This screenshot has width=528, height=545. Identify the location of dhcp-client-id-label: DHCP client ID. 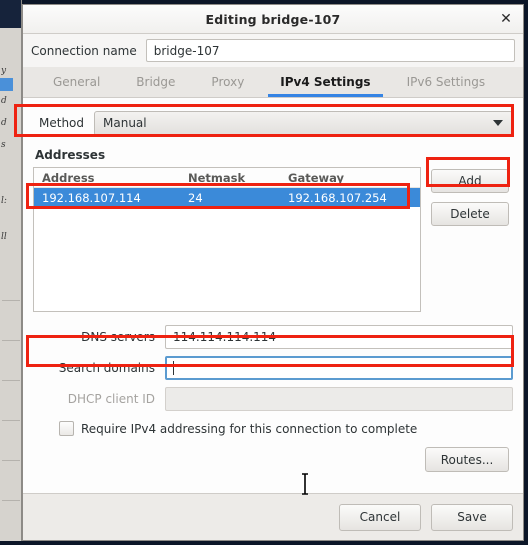
(111, 399).